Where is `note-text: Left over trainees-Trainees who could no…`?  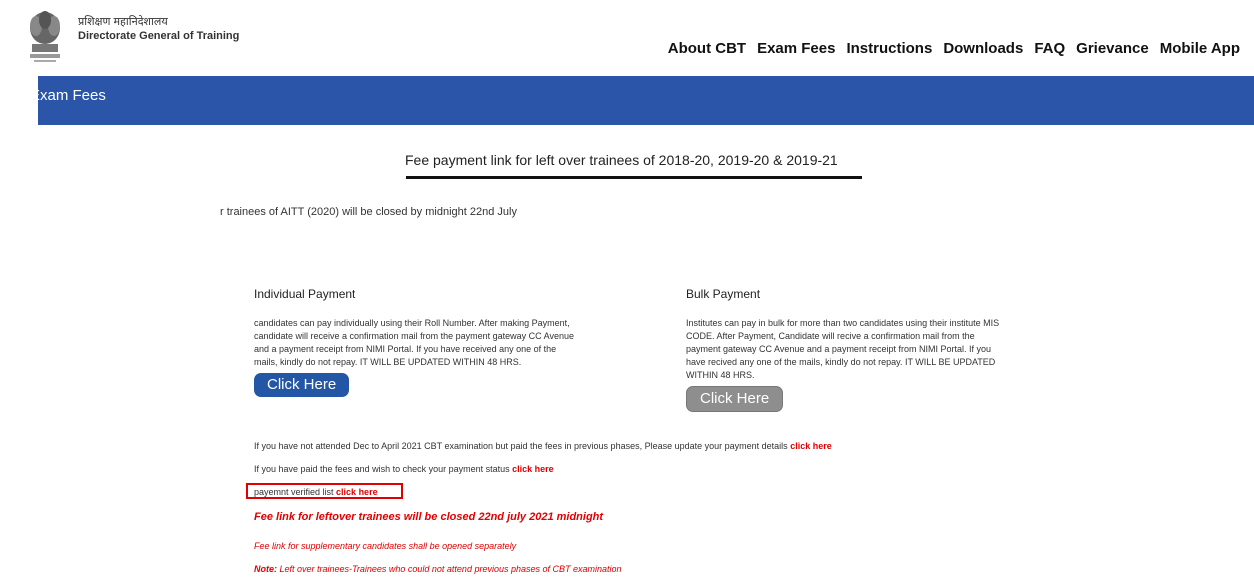 note-text: Left over trainees-Trainees who could no… is located at coordinates (449, 569).